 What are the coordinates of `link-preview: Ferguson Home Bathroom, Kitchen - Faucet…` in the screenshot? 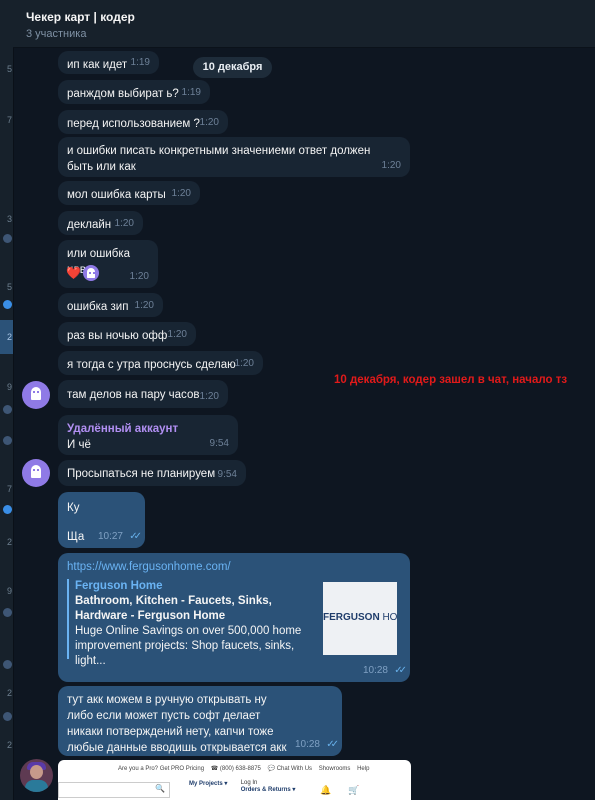 It's located at (236, 623).